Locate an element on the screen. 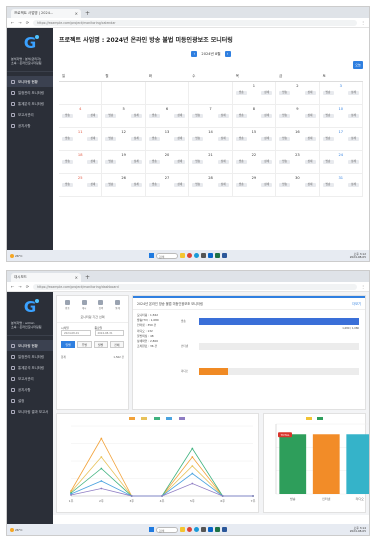 This screenshot has width=376, height=543. word-icon is located at coordinates (224, 529).